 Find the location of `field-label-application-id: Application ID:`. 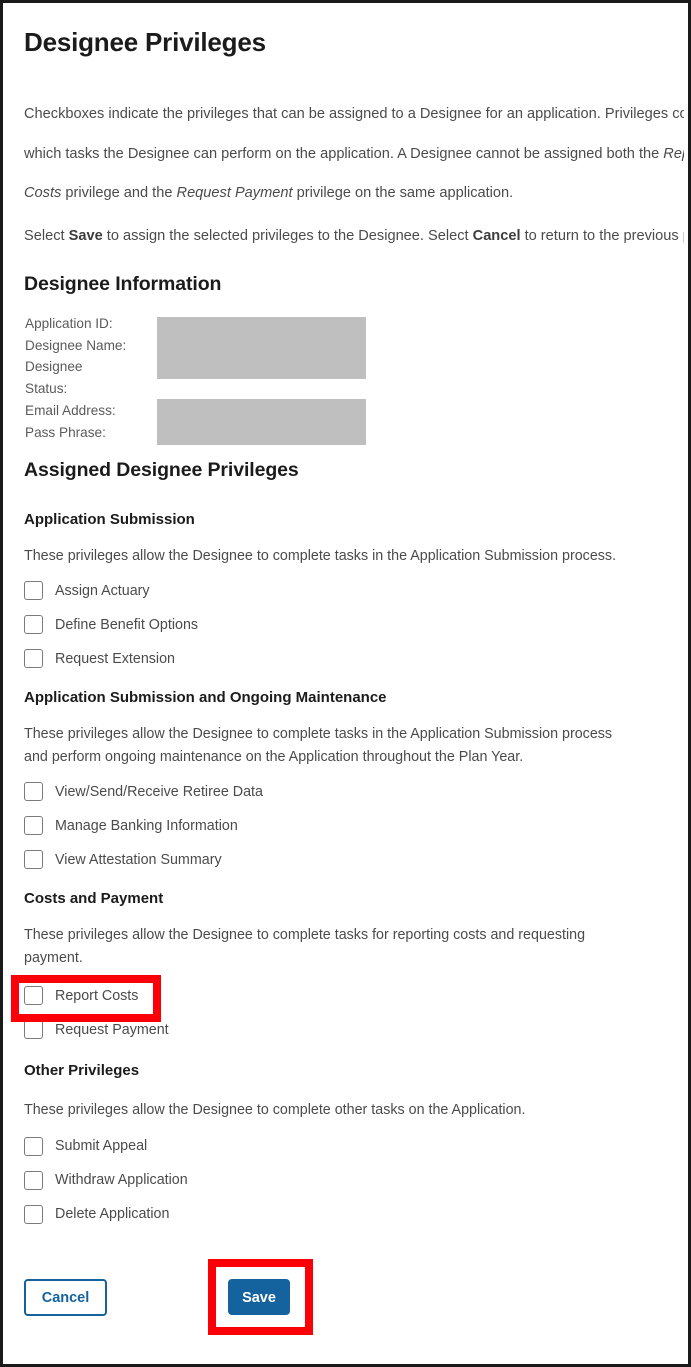

field-label-application-id: Application ID: is located at coordinates (69, 323).